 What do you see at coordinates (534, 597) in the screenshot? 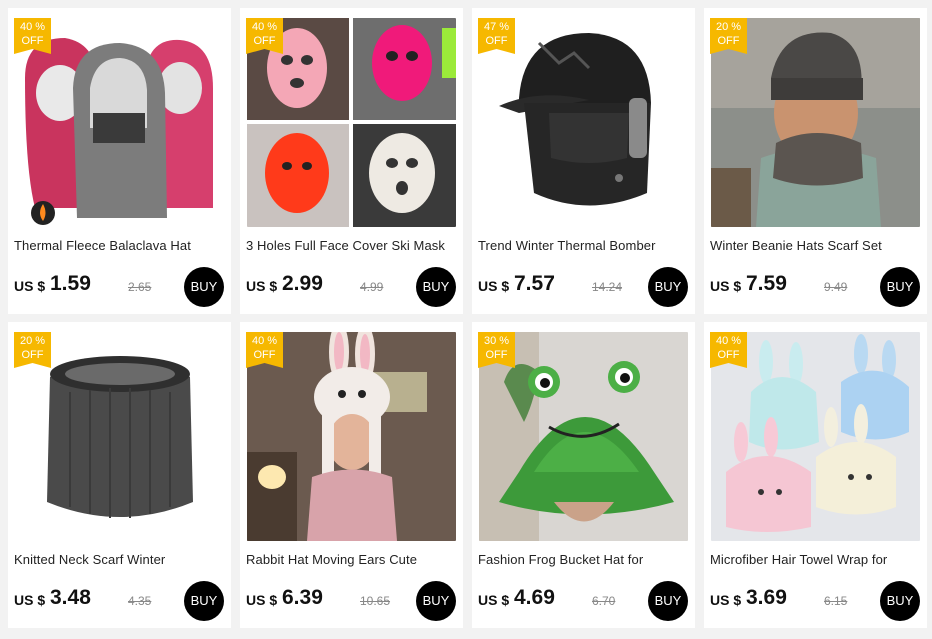
I see `product-price: 4.69` at bounding box center [534, 597].